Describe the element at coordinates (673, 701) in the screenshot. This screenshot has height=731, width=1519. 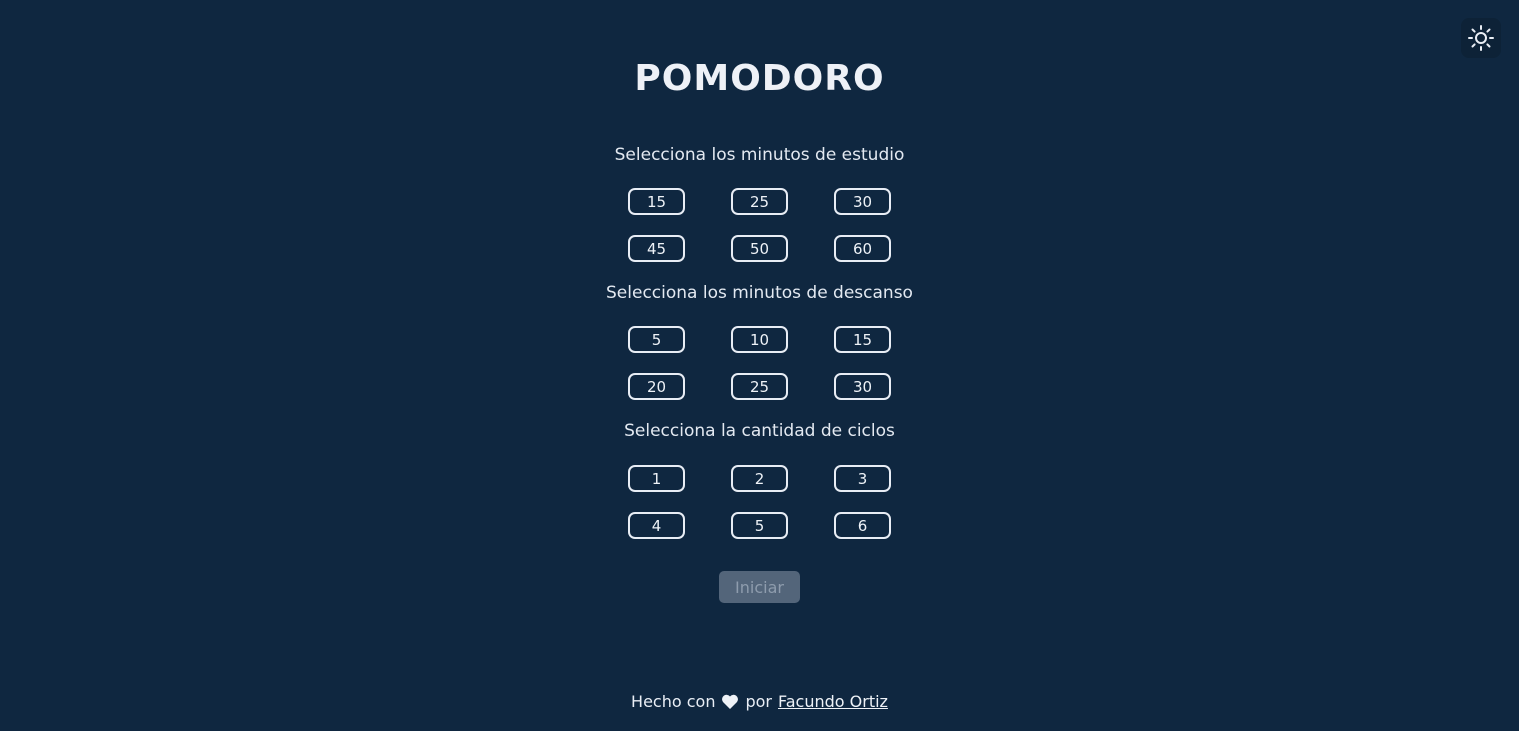
I see `footer-prefix: Hecho con` at that location.